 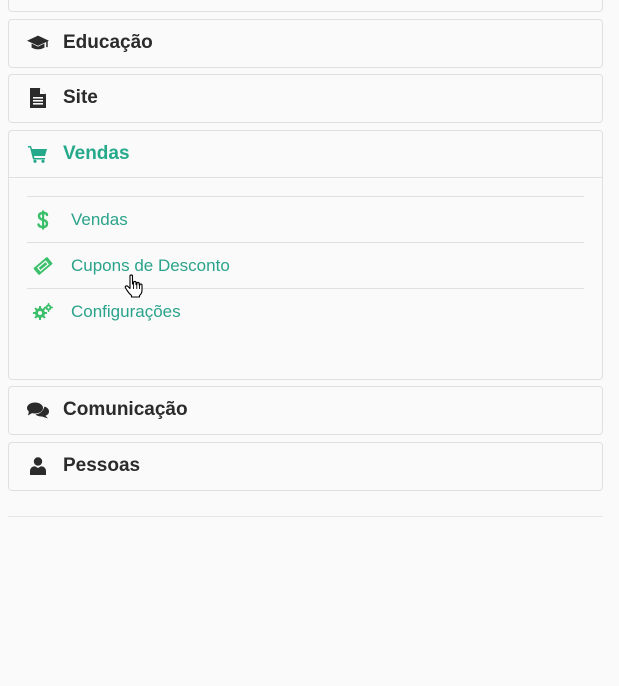 I want to click on panel-site: Site, so click(x=305, y=98).